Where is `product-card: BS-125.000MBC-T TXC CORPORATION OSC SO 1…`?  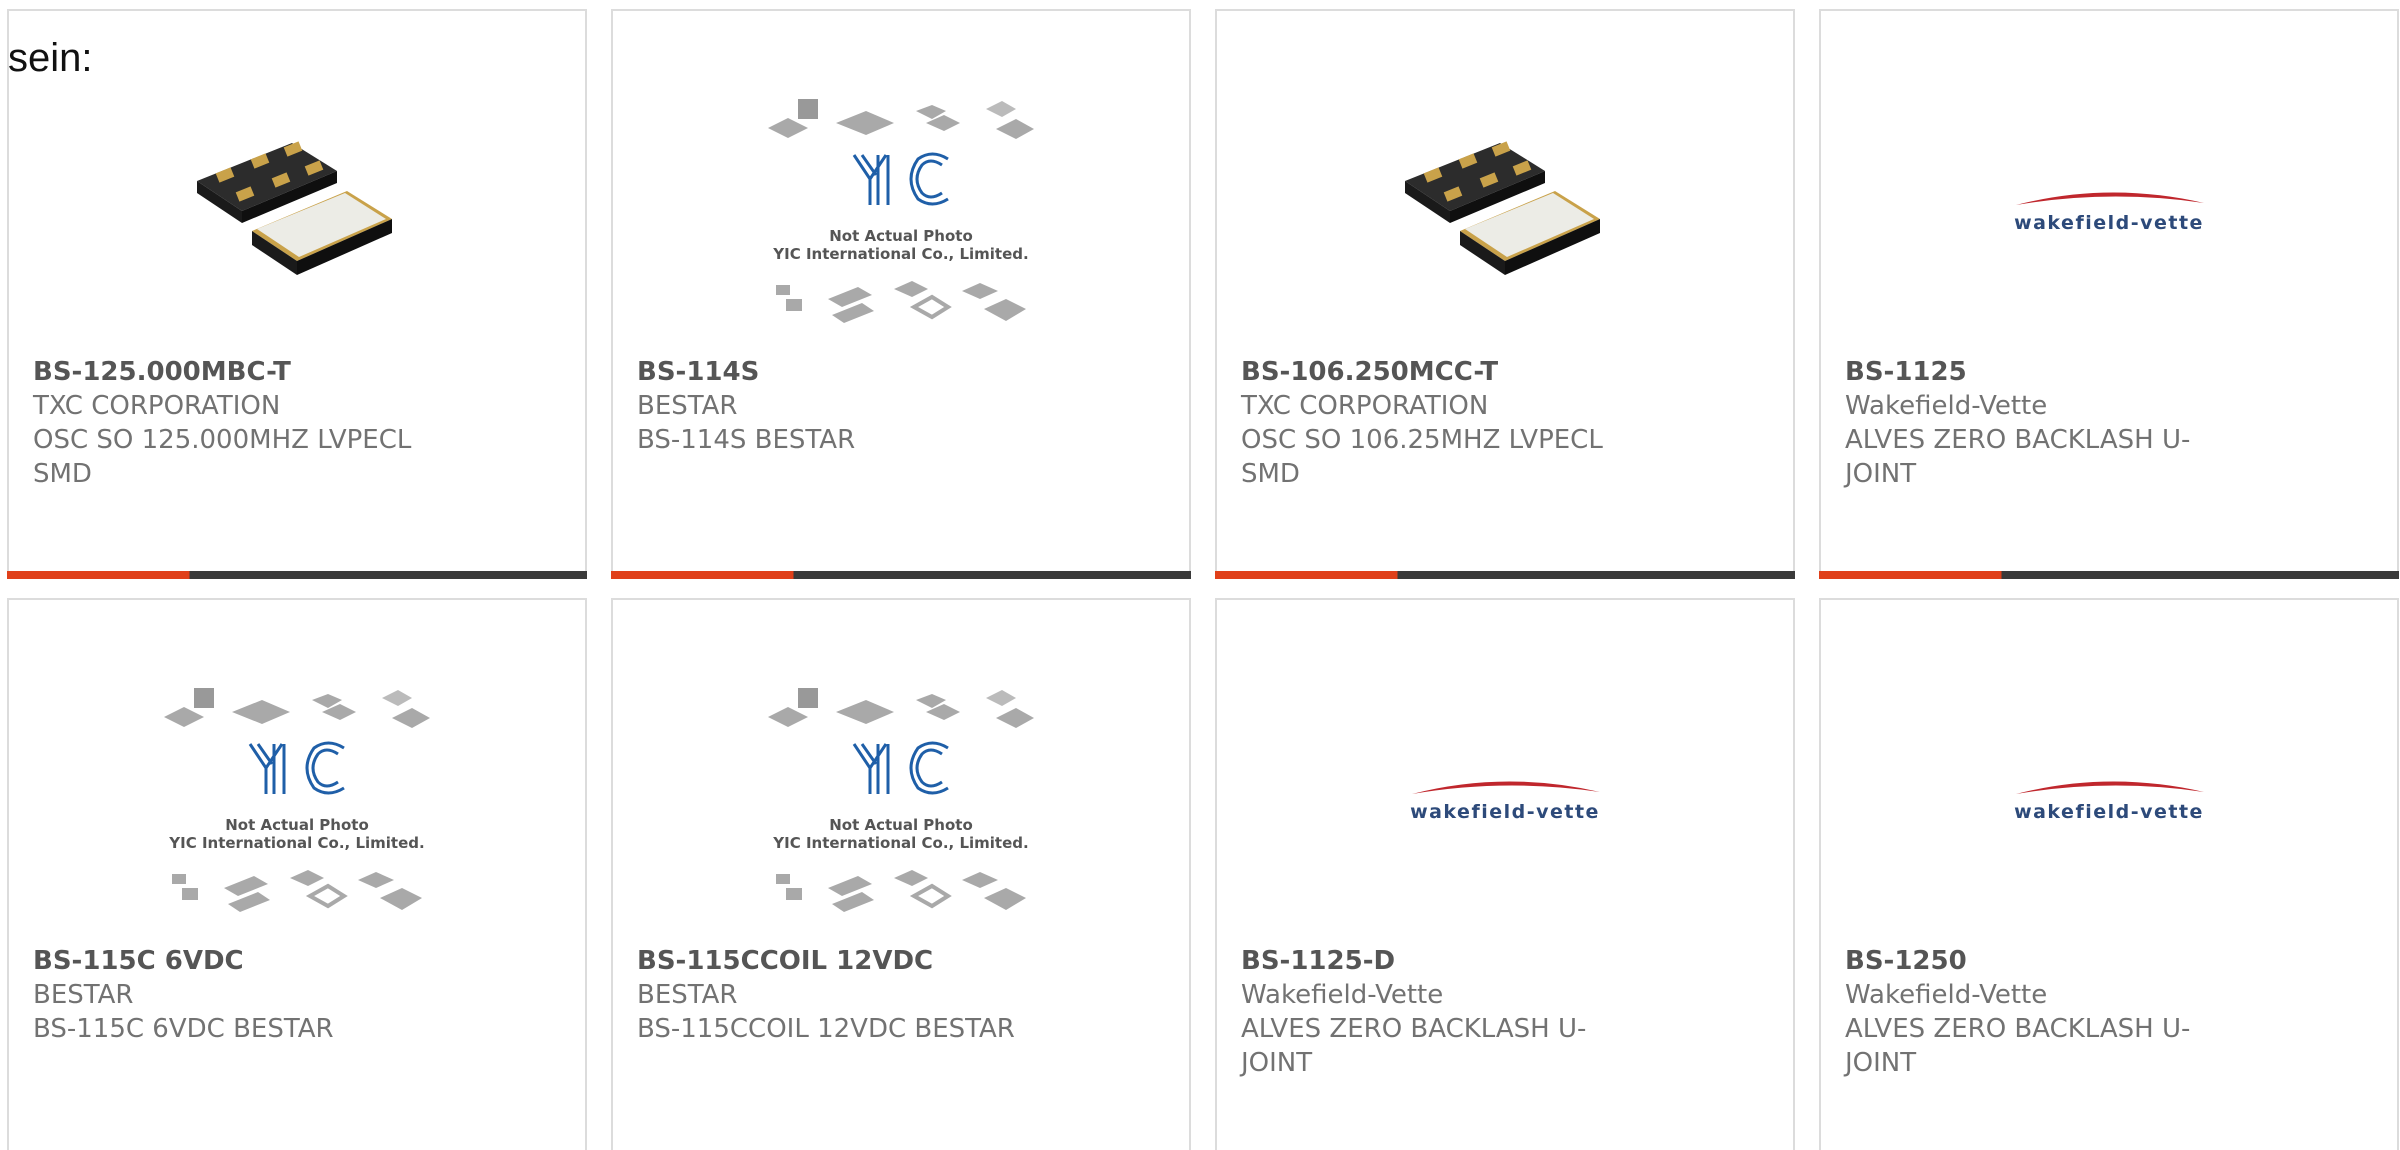
product-card: BS-125.000MBC-T TXC CORPORATION OSC SO 1… is located at coordinates (297, 294).